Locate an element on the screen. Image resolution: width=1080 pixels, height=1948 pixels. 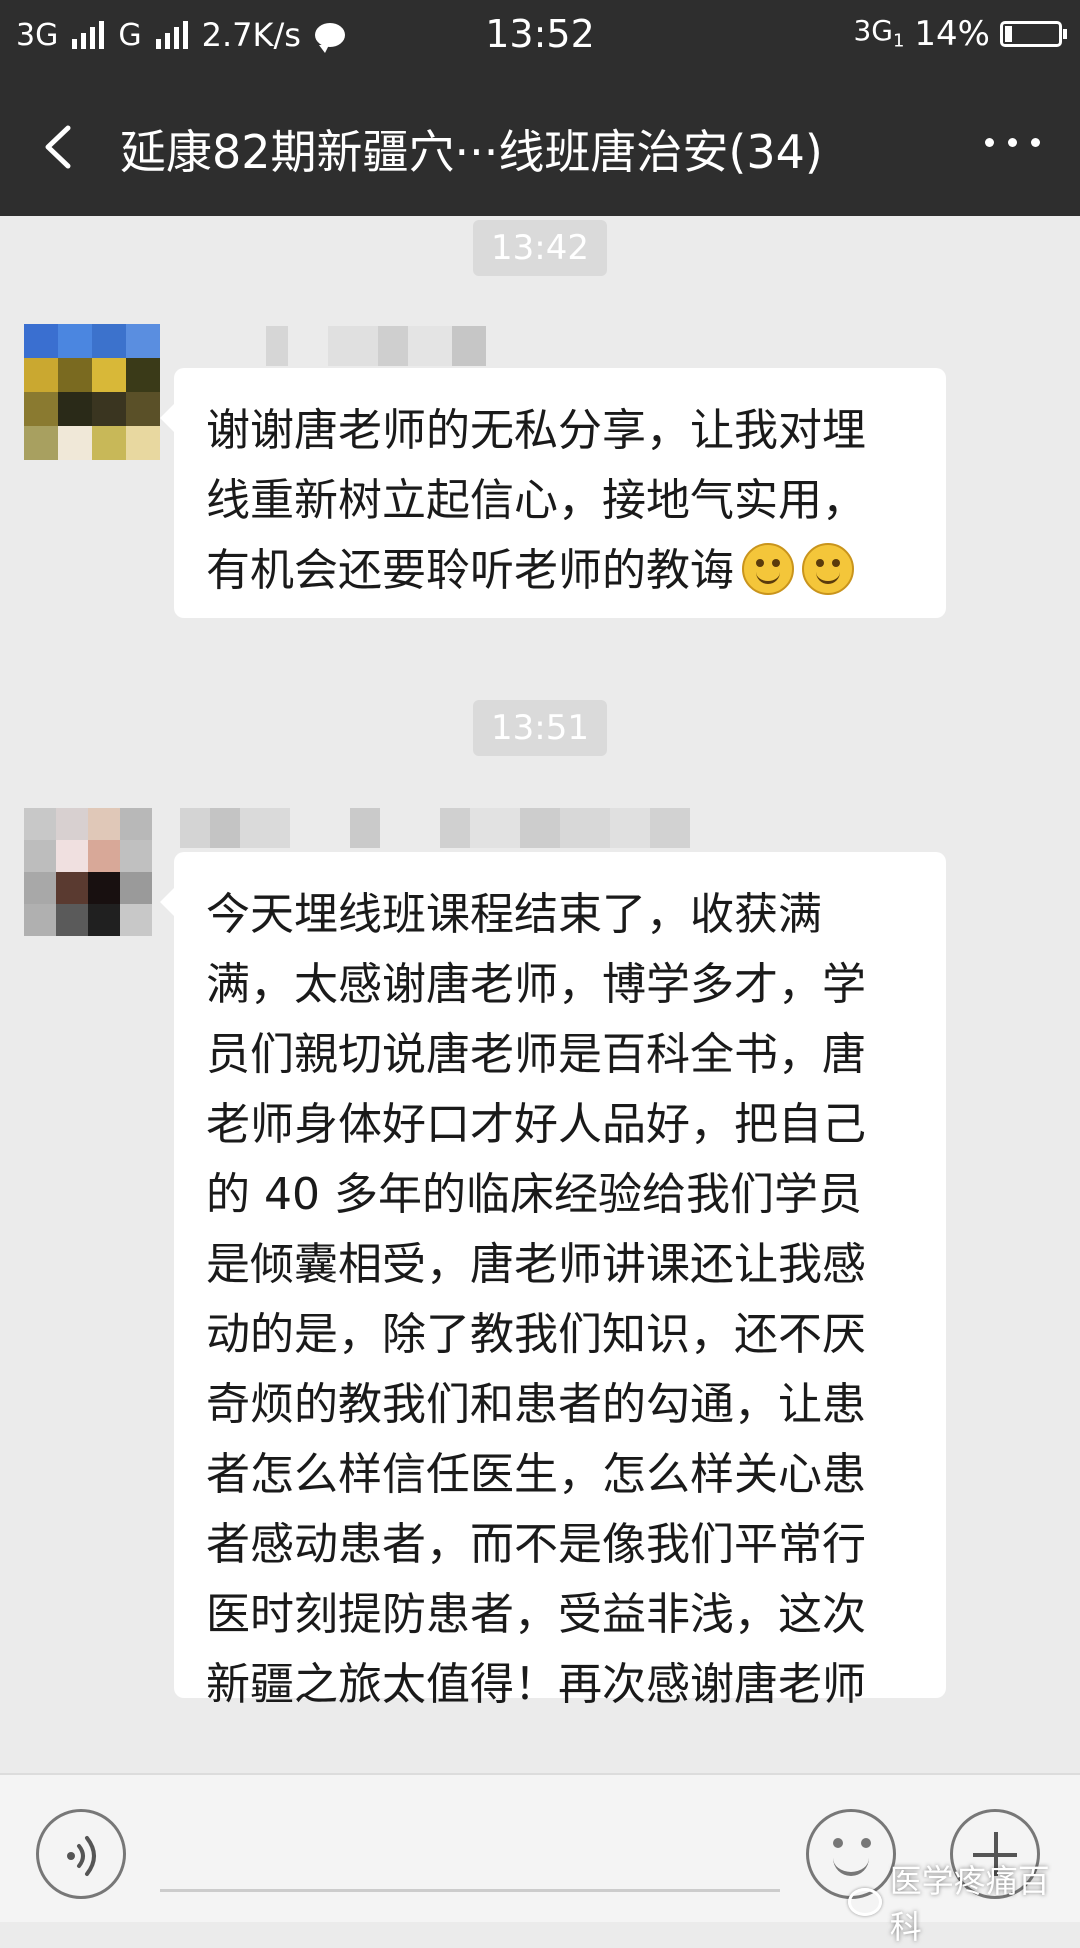
wechat-icon is located at coordinates (865, 1902).